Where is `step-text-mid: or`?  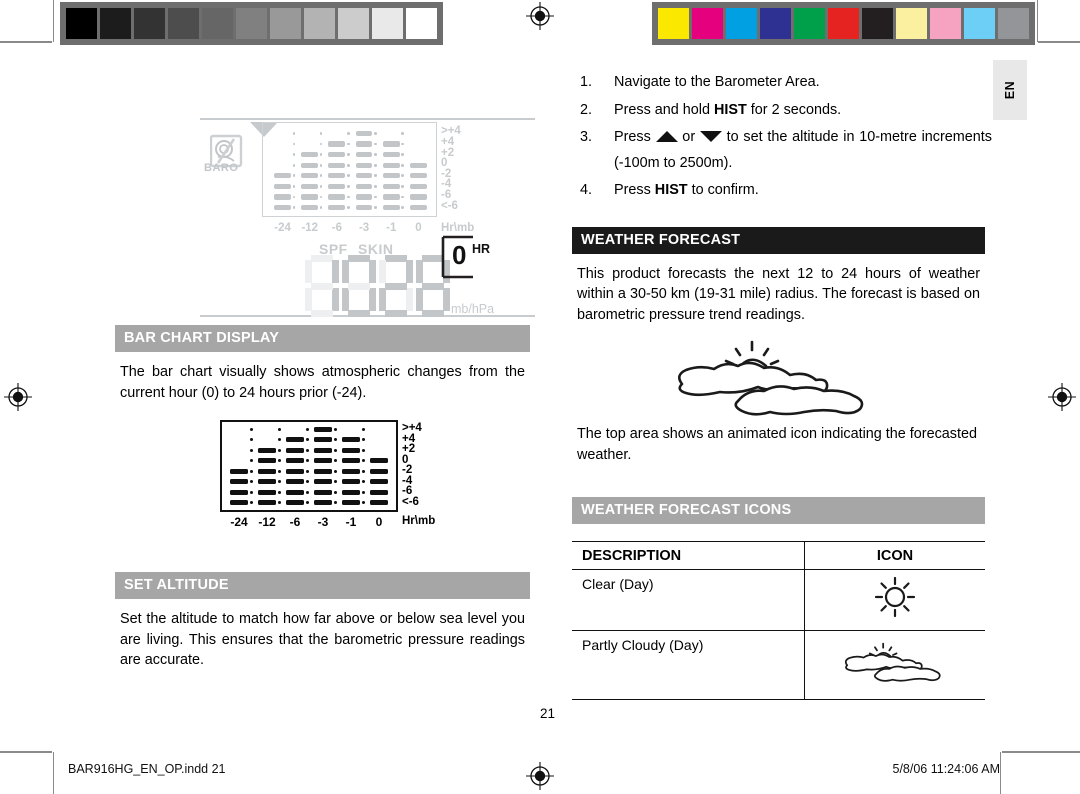
step-text-mid: or is located at coordinates (688, 137).